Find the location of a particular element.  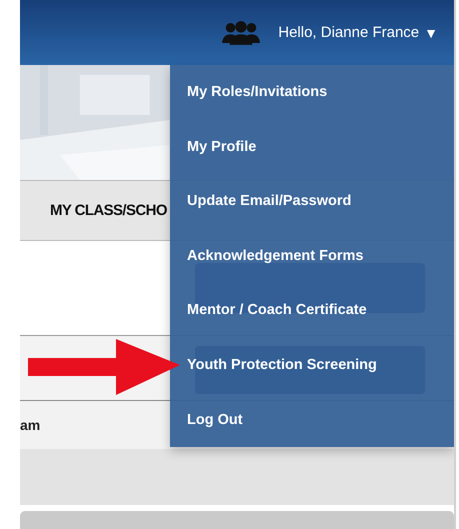

team-label: am is located at coordinates (30, 425).